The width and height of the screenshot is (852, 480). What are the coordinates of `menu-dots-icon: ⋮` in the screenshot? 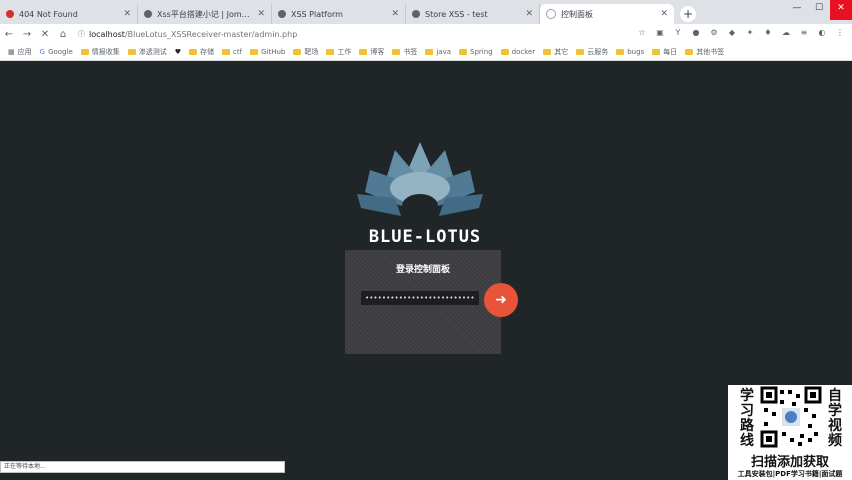 It's located at (840, 33).